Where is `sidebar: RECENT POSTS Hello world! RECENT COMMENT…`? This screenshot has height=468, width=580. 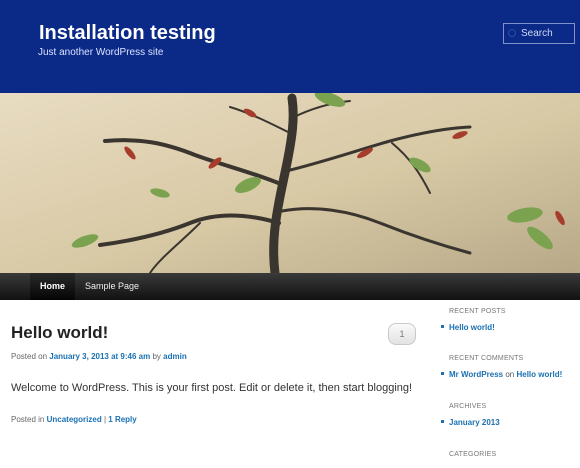 sidebar: RECENT POSTS Hello world! RECENT COMMENT… is located at coordinates (510, 384).